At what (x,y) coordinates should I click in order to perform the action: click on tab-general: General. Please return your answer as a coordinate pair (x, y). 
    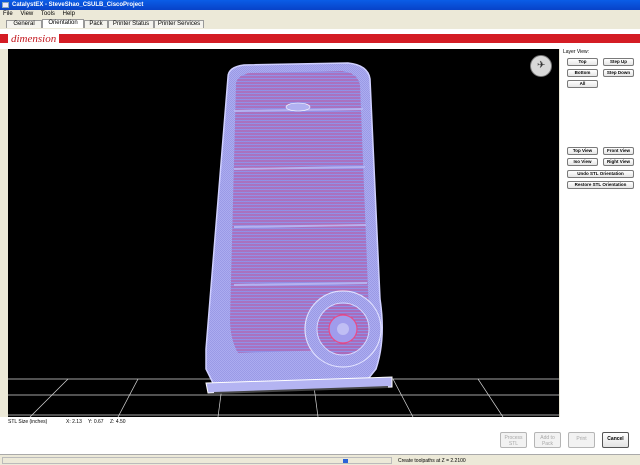
    Looking at the image, I should click on (24, 24).